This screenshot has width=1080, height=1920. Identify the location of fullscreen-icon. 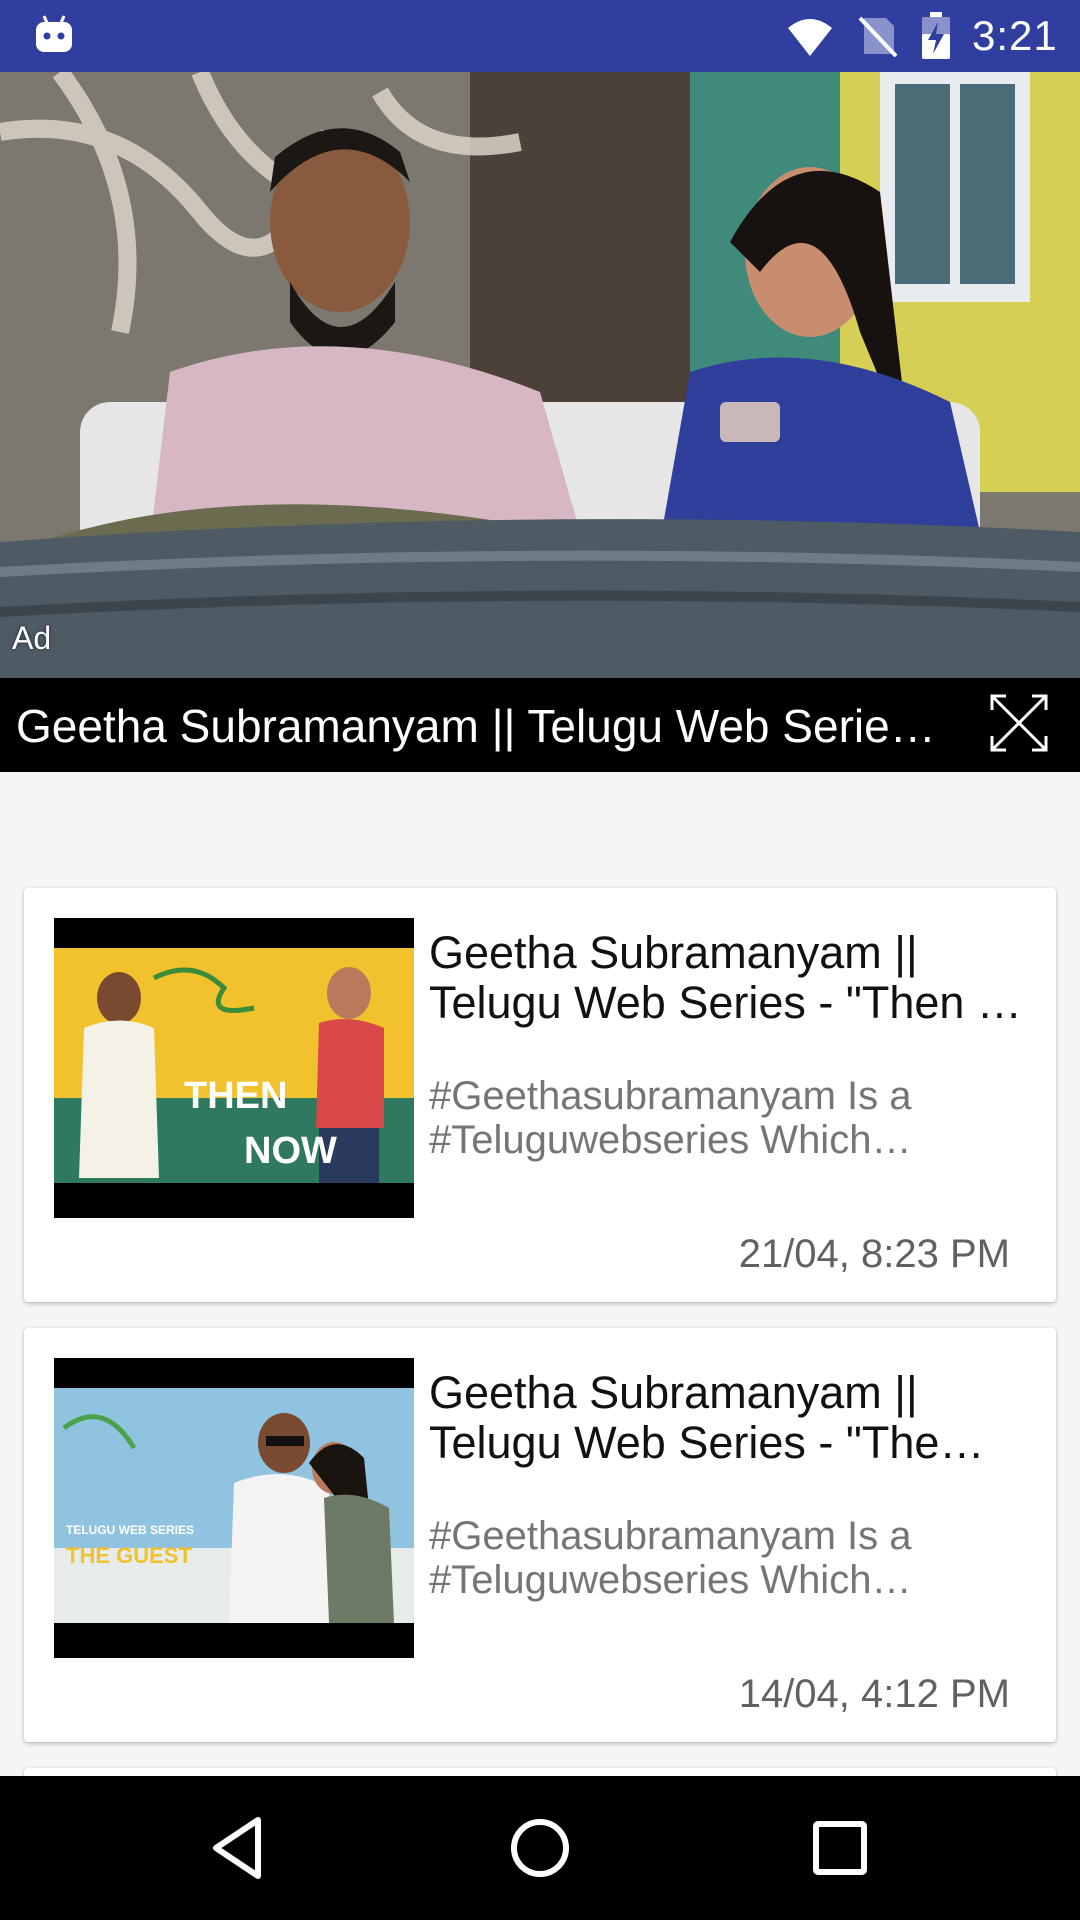
(1019, 723).